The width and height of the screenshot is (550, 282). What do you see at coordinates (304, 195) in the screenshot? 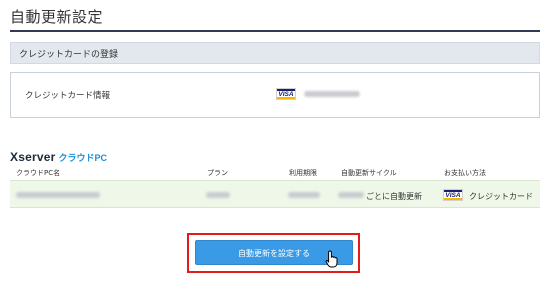
I see `expiry-redacted` at bounding box center [304, 195].